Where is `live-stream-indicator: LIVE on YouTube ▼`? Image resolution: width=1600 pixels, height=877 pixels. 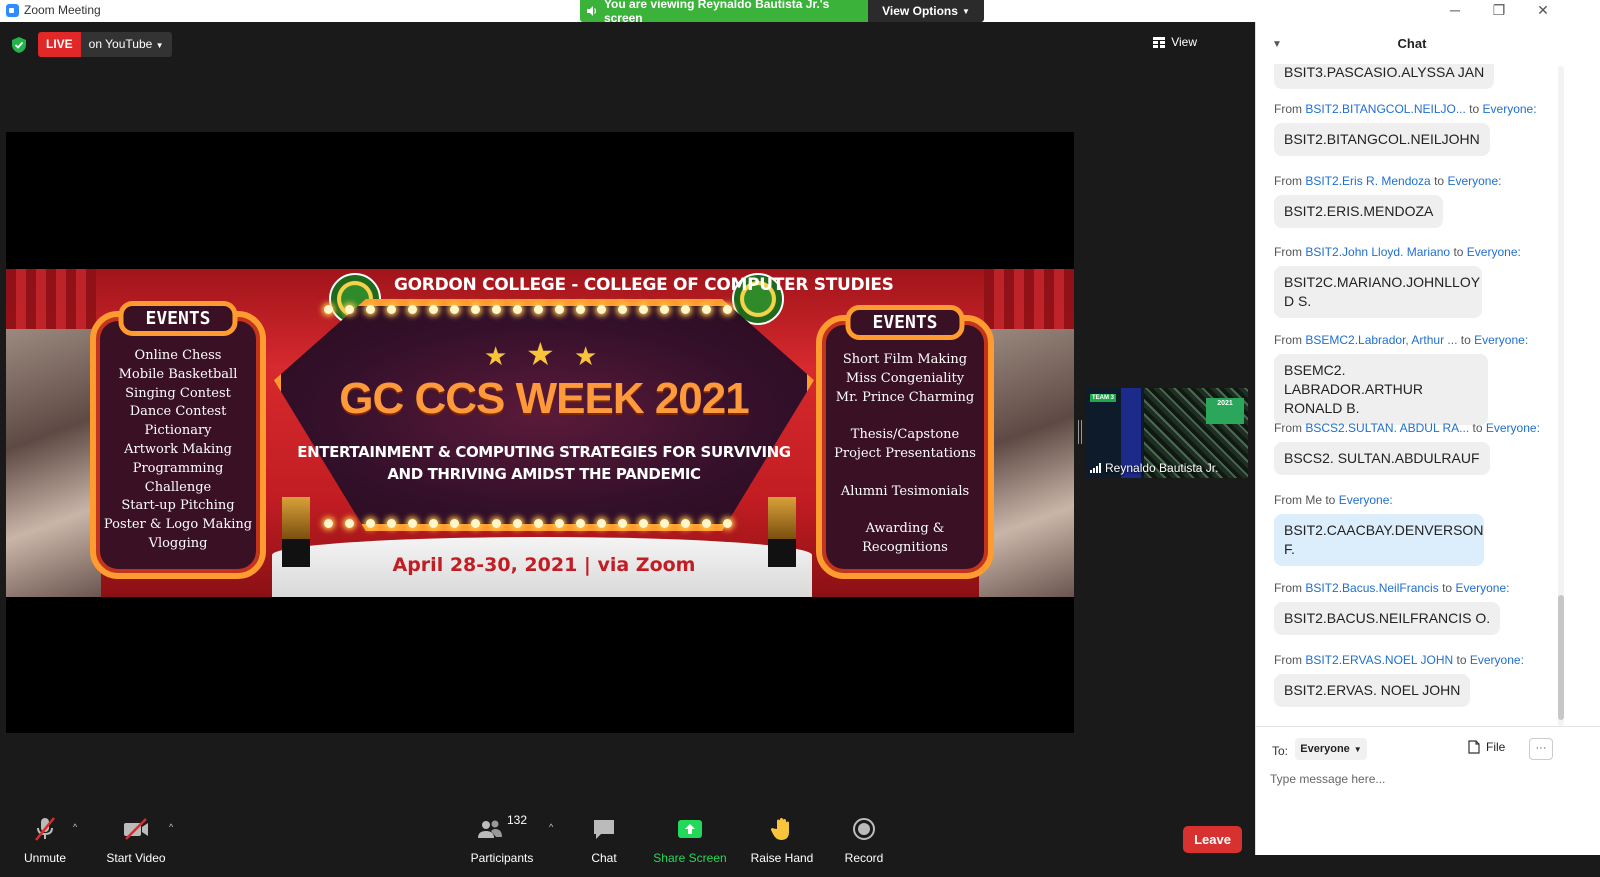
live-stream-indicator: LIVE on YouTube ▼ is located at coordinates (91, 44).